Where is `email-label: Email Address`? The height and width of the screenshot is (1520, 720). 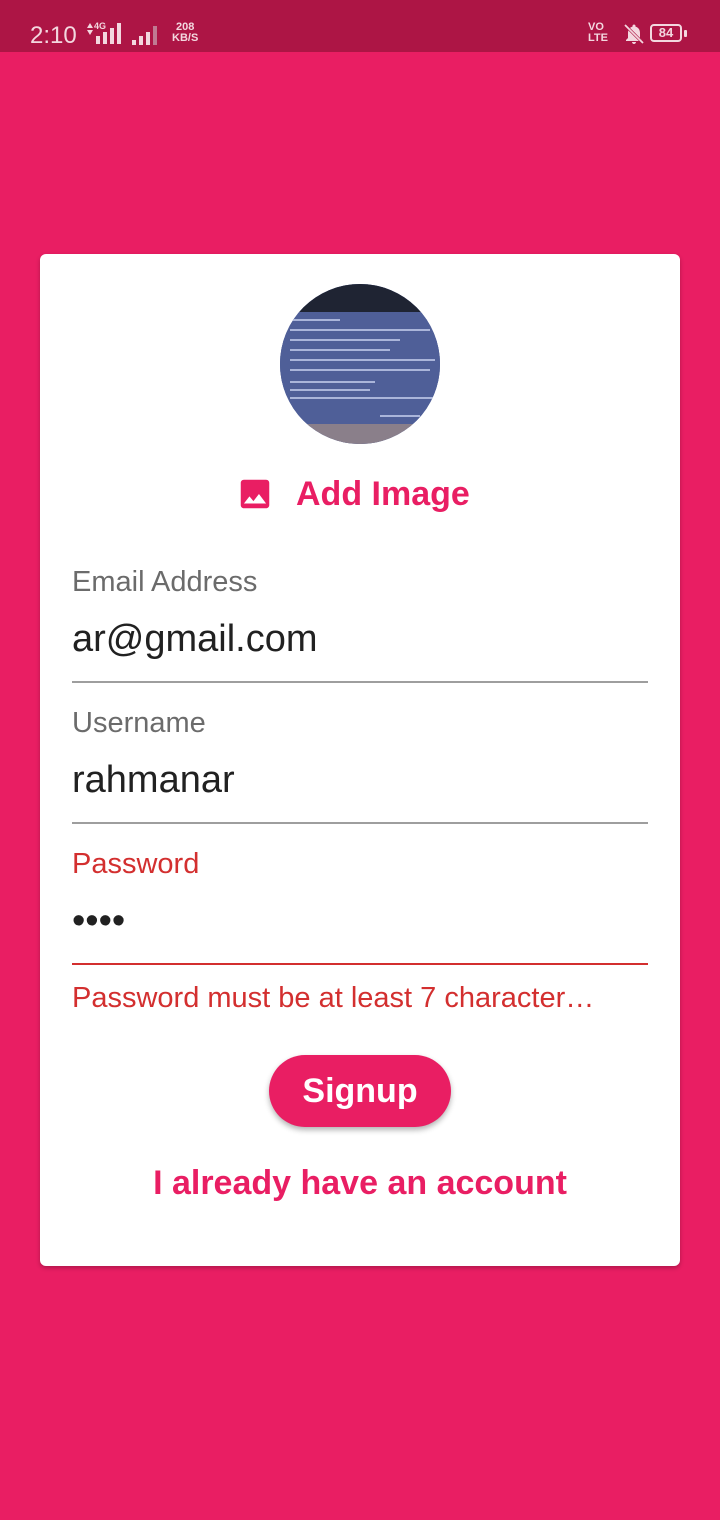
email-label: Email Address is located at coordinates (165, 582).